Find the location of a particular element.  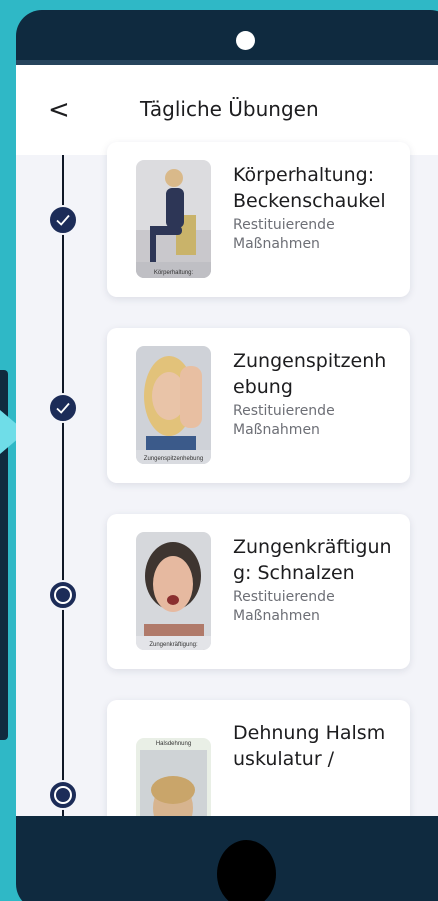

home-button is located at coordinates (246, 870).